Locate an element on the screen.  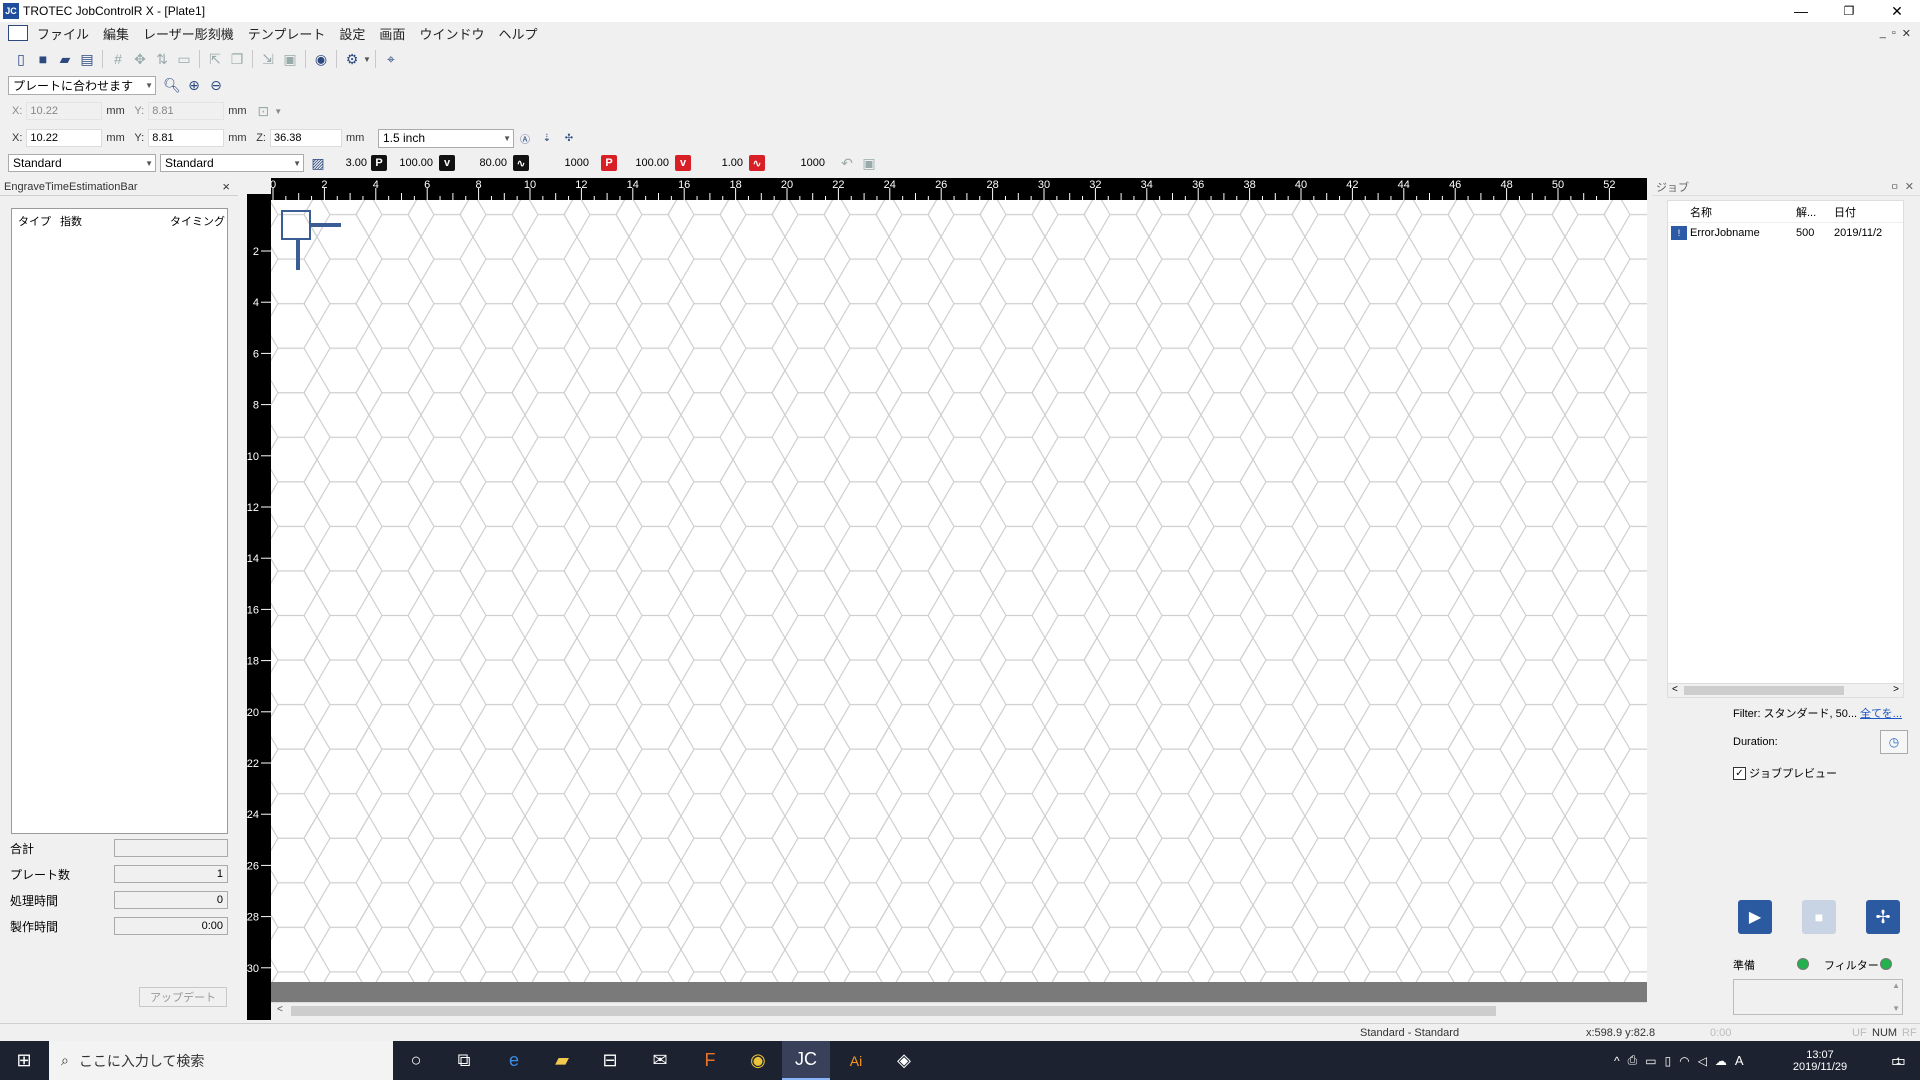
plate-icon: ▣ is located at coordinates (290, 59).